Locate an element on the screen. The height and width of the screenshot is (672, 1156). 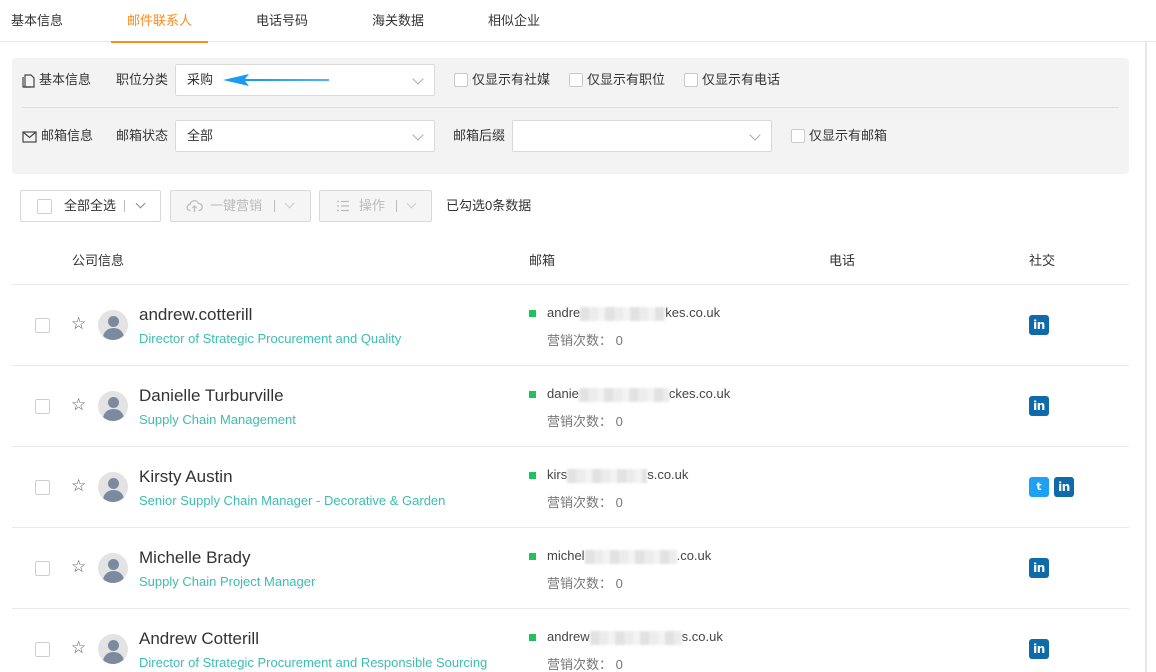
list-icon is located at coordinates (343, 206).